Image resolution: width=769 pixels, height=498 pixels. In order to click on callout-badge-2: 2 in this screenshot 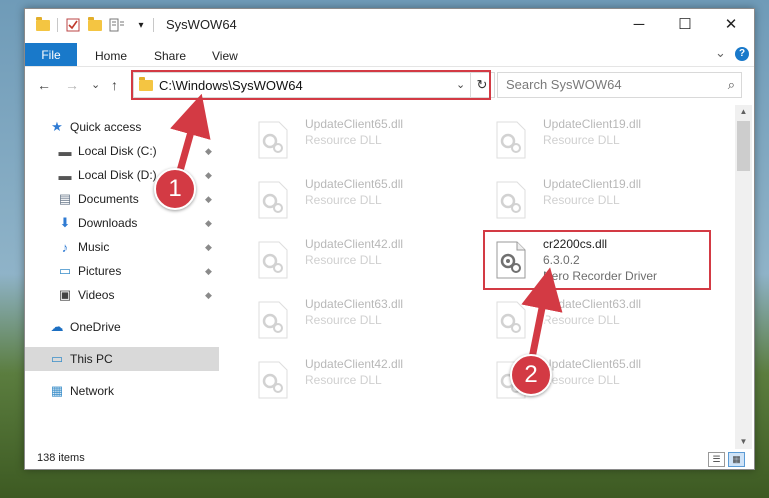, I will do `click(531, 375)`.